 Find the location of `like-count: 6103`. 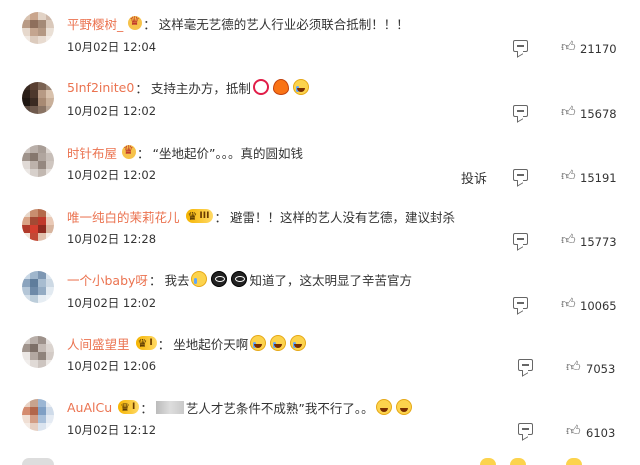

like-count: 6103 is located at coordinates (601, 433).